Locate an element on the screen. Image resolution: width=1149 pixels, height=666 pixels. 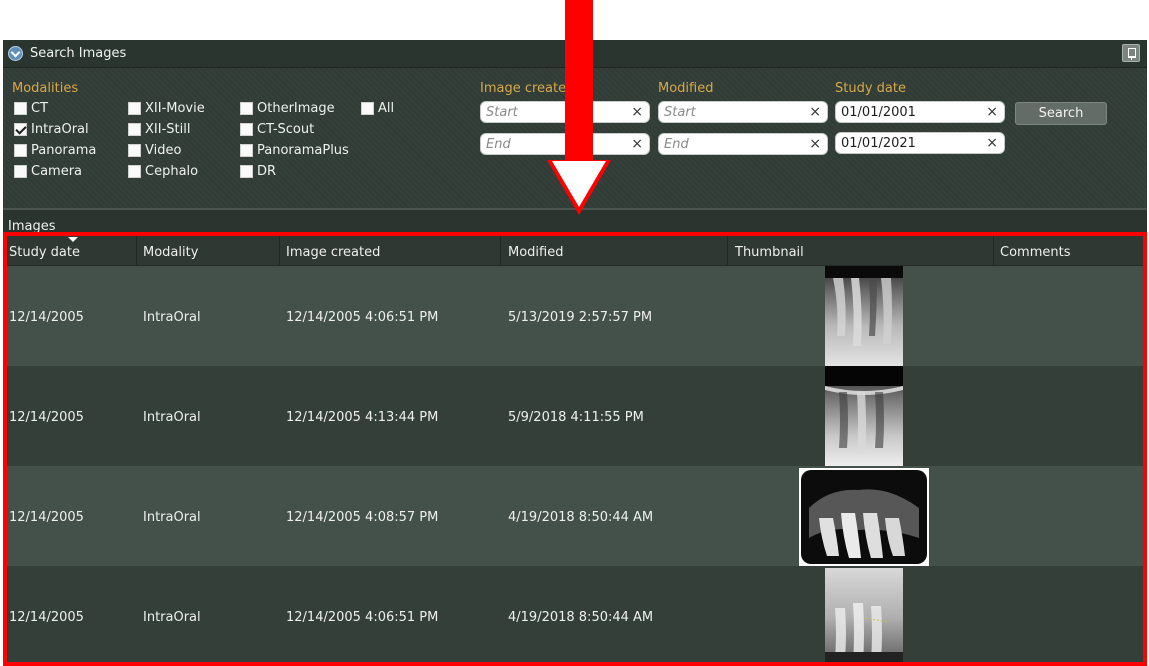
pin-icon is located at coordinates (1131, 53).